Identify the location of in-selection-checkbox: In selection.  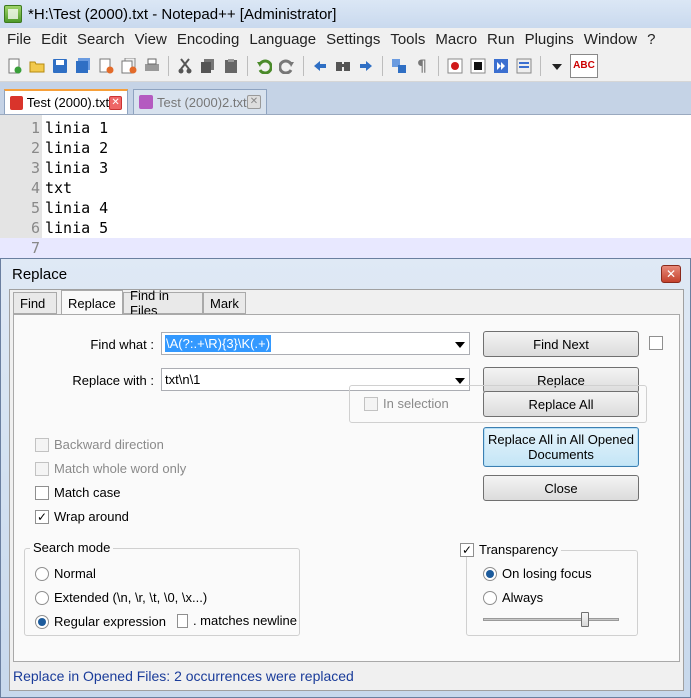
(406, 403).